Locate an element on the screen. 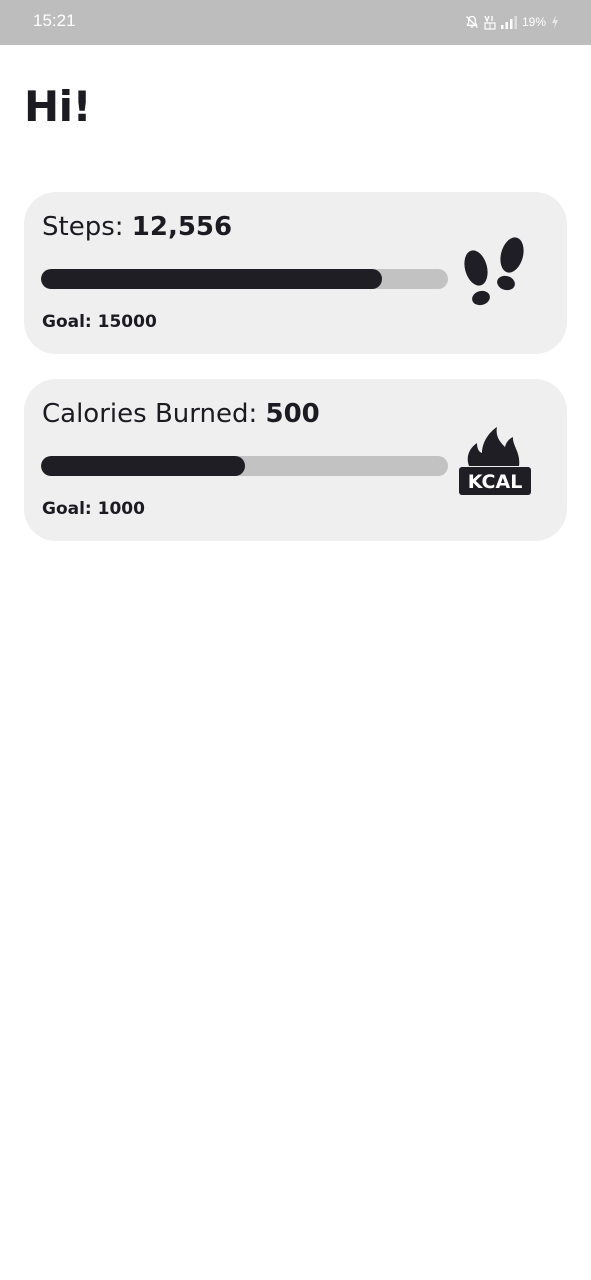 The image size is (591, 1280). steps-label: Steps: is located at coordinates (83, 227).